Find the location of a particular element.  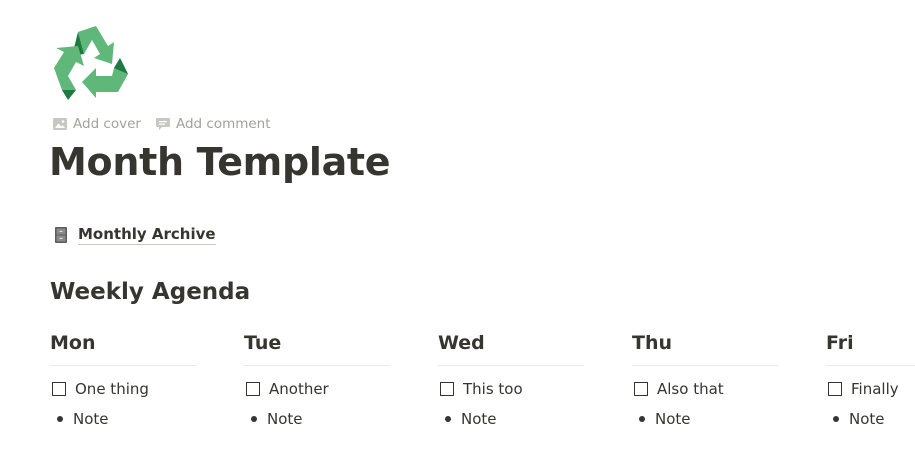

todo-label: Also that is located at coordinates (690, 389).